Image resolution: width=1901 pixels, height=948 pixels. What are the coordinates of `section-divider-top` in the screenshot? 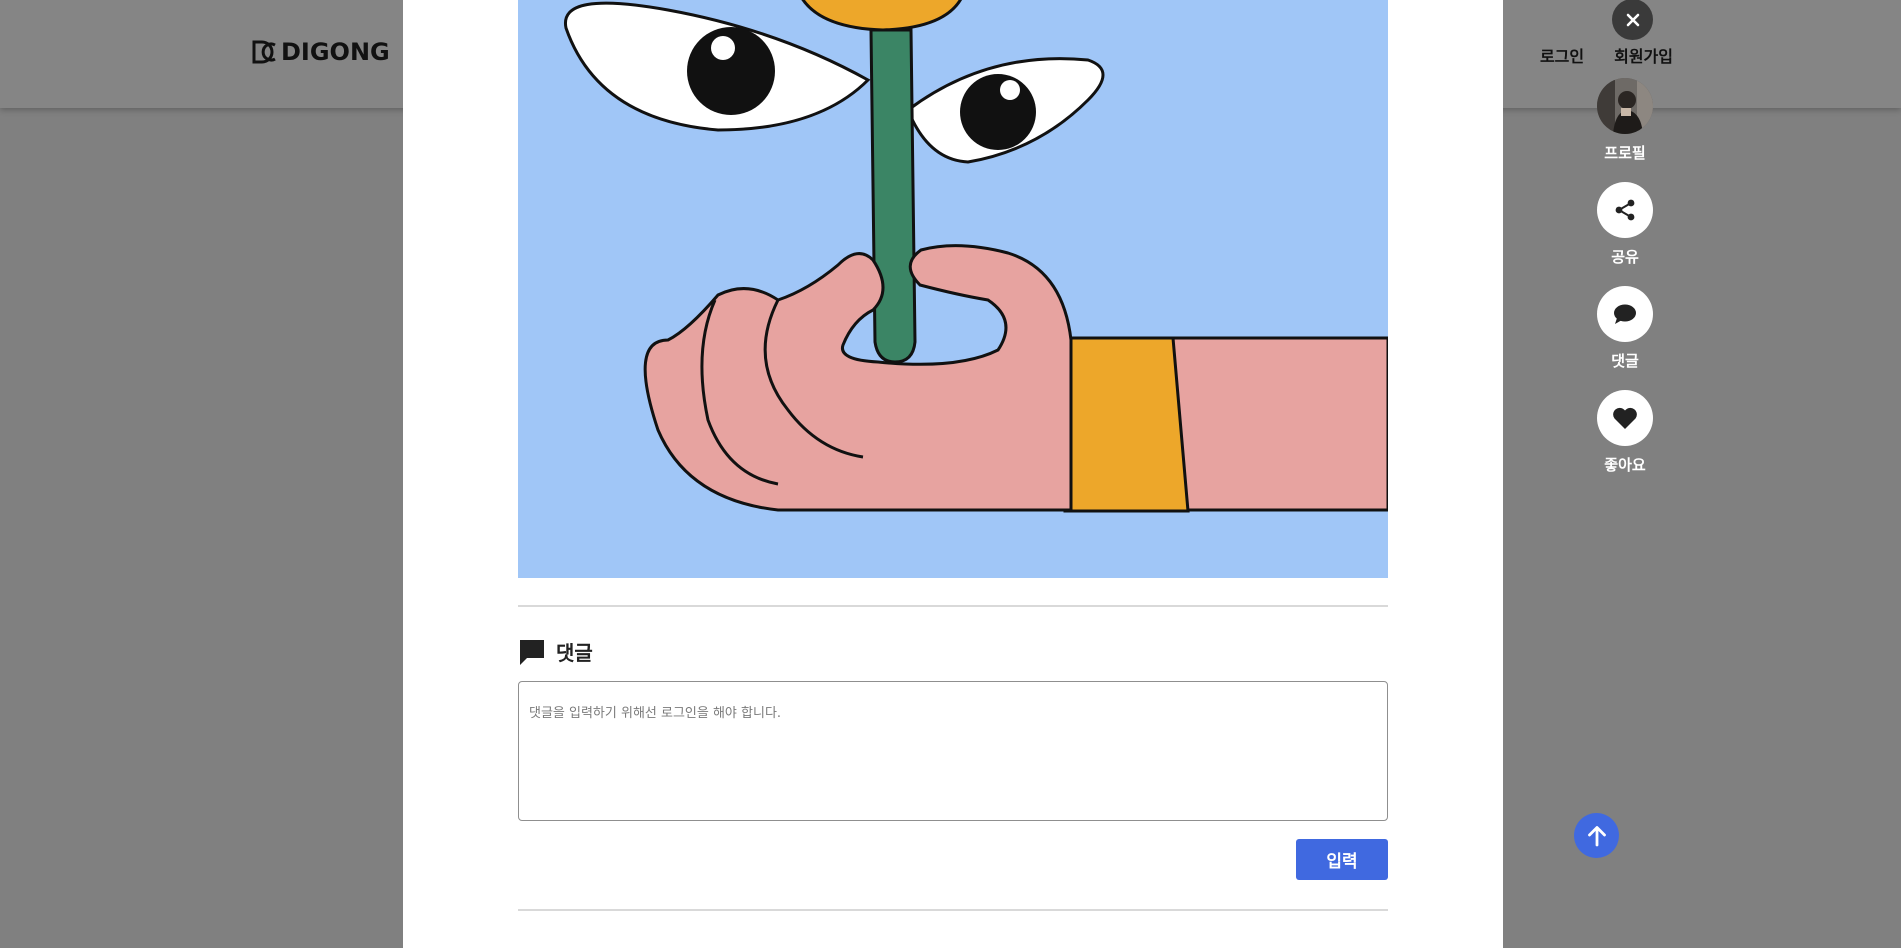 It's located at (953, 606).